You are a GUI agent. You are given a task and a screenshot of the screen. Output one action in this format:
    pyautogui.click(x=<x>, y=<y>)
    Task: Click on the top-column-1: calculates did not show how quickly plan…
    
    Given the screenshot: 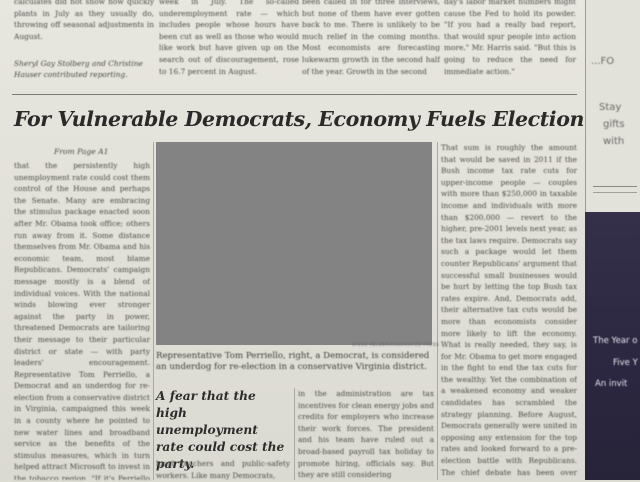 What is the action you would take?
    pyautogui.click(x=84, y=20)
    